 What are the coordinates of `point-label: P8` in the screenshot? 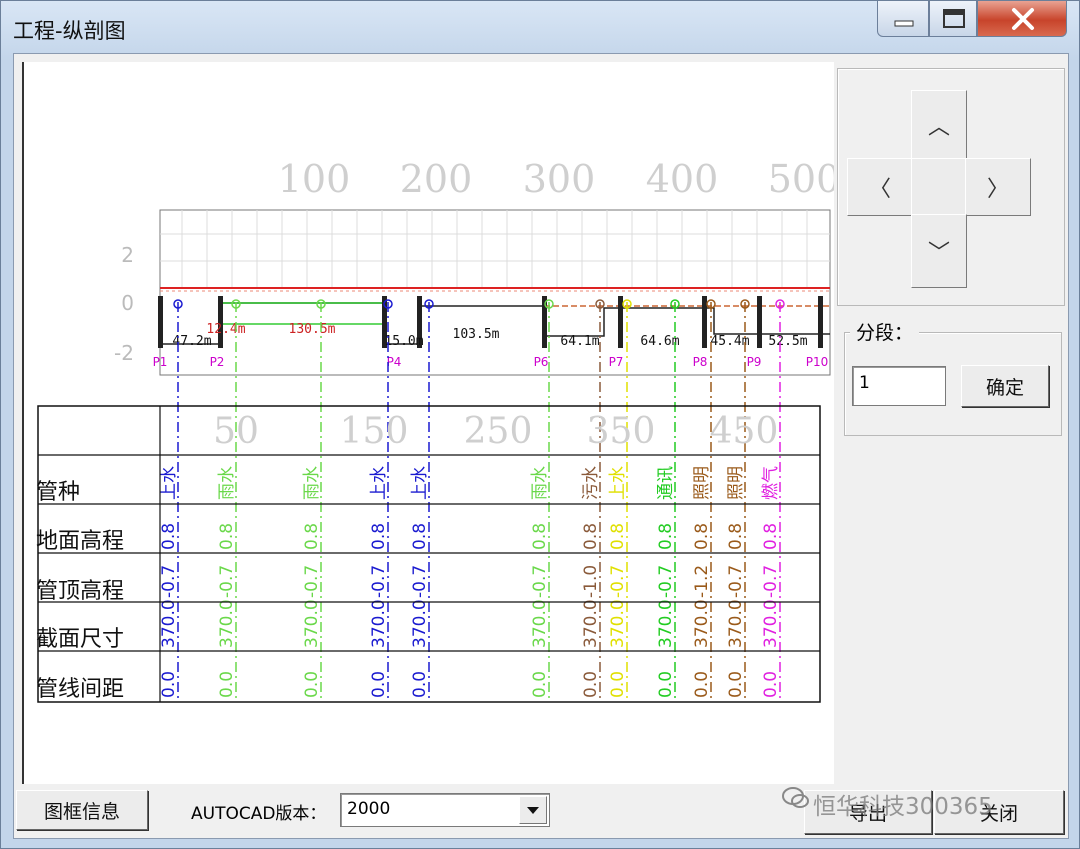 It's located at (700, 362).